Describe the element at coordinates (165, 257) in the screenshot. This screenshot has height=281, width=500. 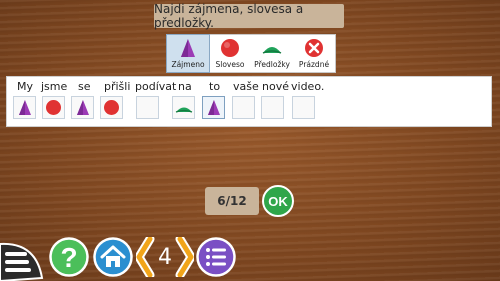
I see `page-number: 4` at that location.